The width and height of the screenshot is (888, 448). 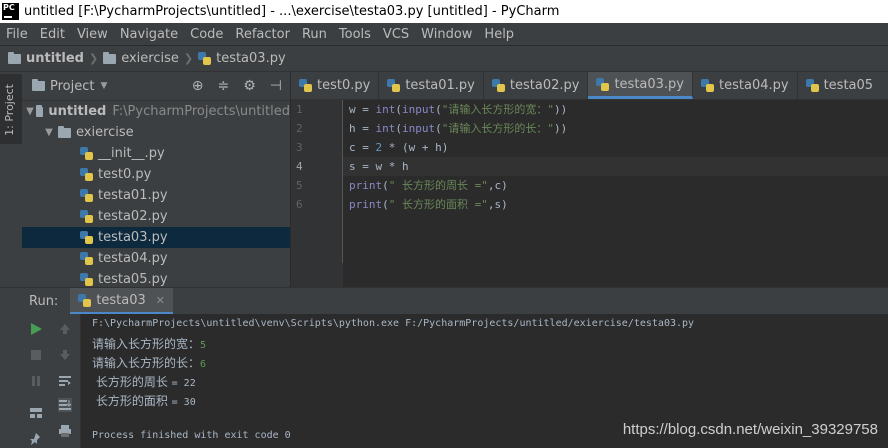 I want to click on python-run-config-icon, so click(x=85, y=300).